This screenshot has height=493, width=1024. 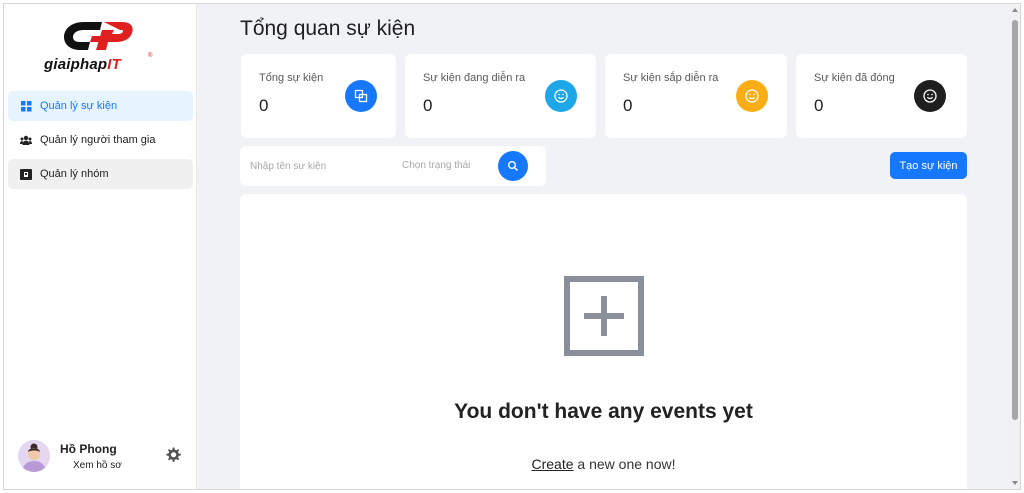 What do you see at coordinates (696, 96) in the screenshot?
I see `stat-card-upcoming: Sự kiện sắp diễn ra 0` at bounding box center [696, 96].